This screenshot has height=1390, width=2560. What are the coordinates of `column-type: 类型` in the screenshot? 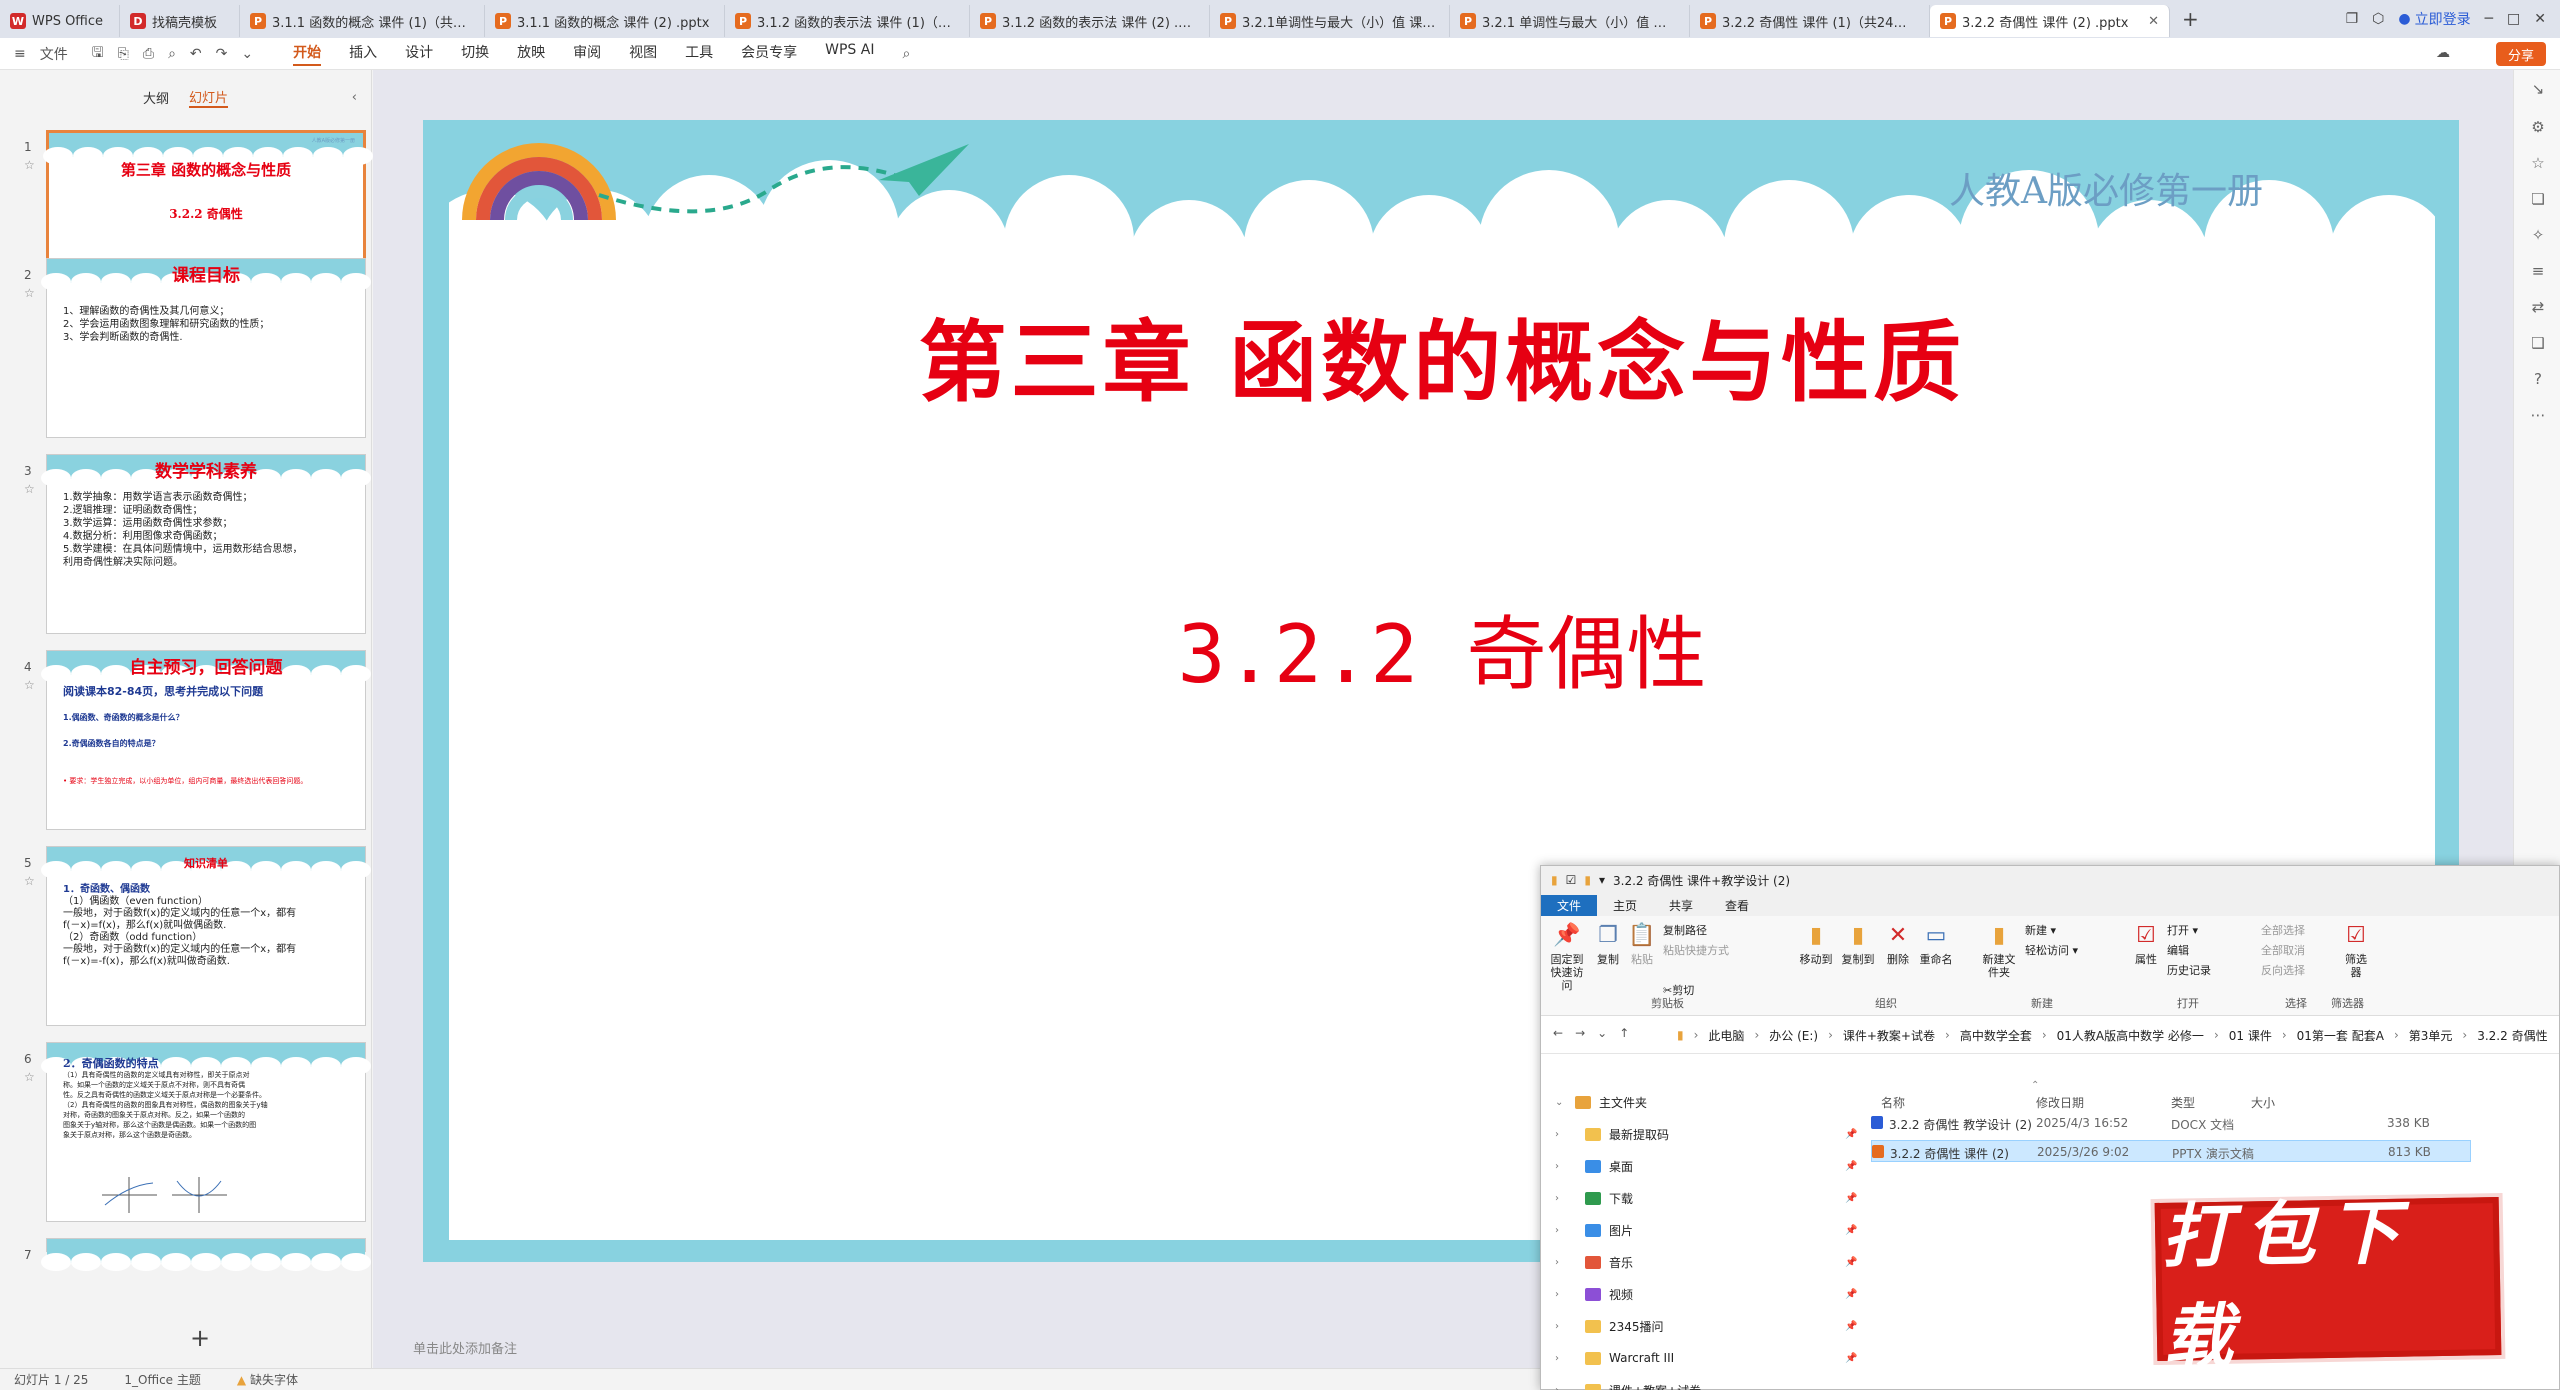 It's located at (2183, 1102).